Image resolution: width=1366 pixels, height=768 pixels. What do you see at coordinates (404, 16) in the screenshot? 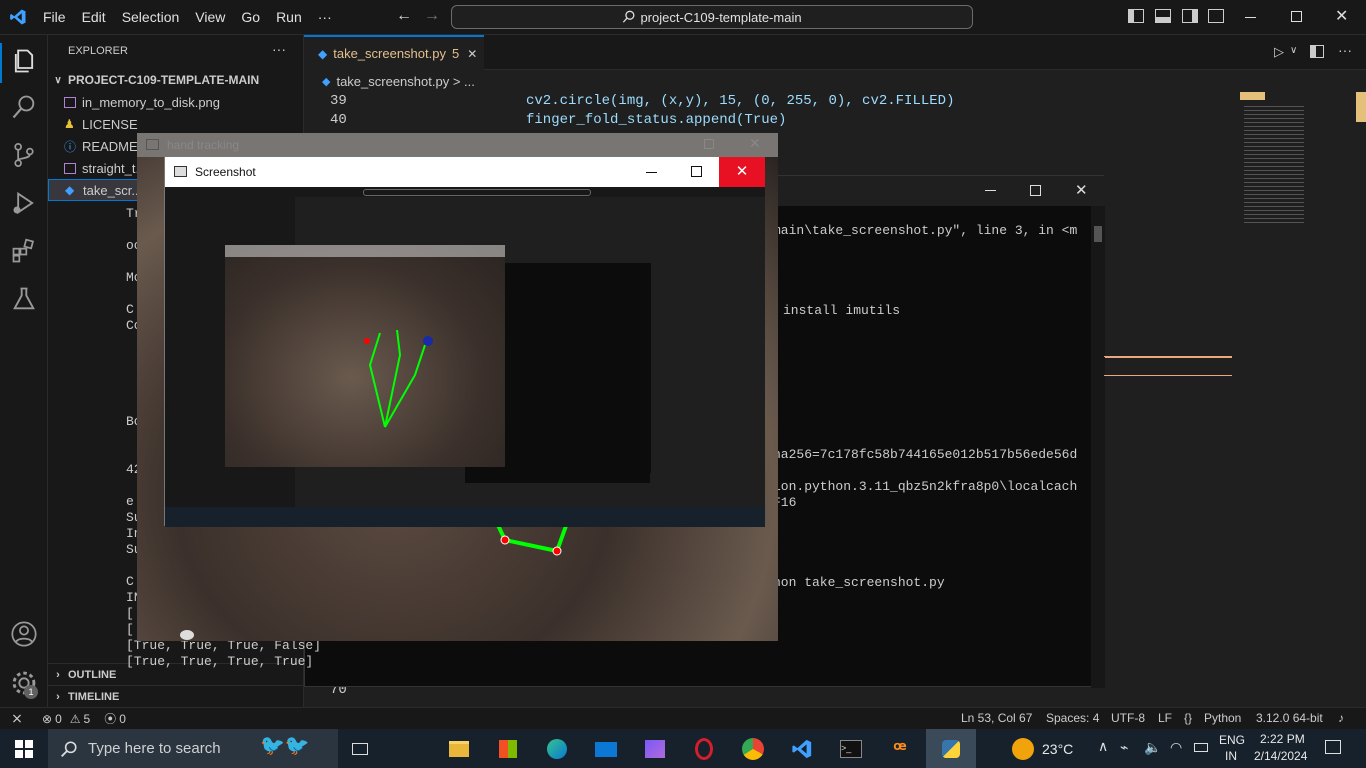
I see `nav-back-icon: ←` at bounding box center [404, 16].